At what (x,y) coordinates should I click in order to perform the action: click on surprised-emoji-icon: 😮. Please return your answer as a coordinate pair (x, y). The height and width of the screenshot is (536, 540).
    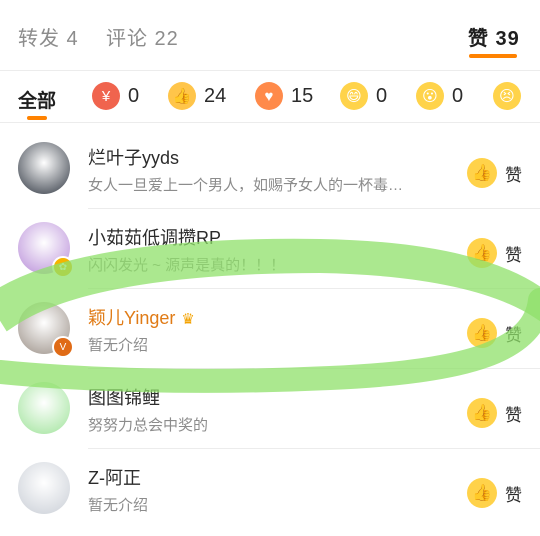
    Looking at the image, I should click on (430, 96).